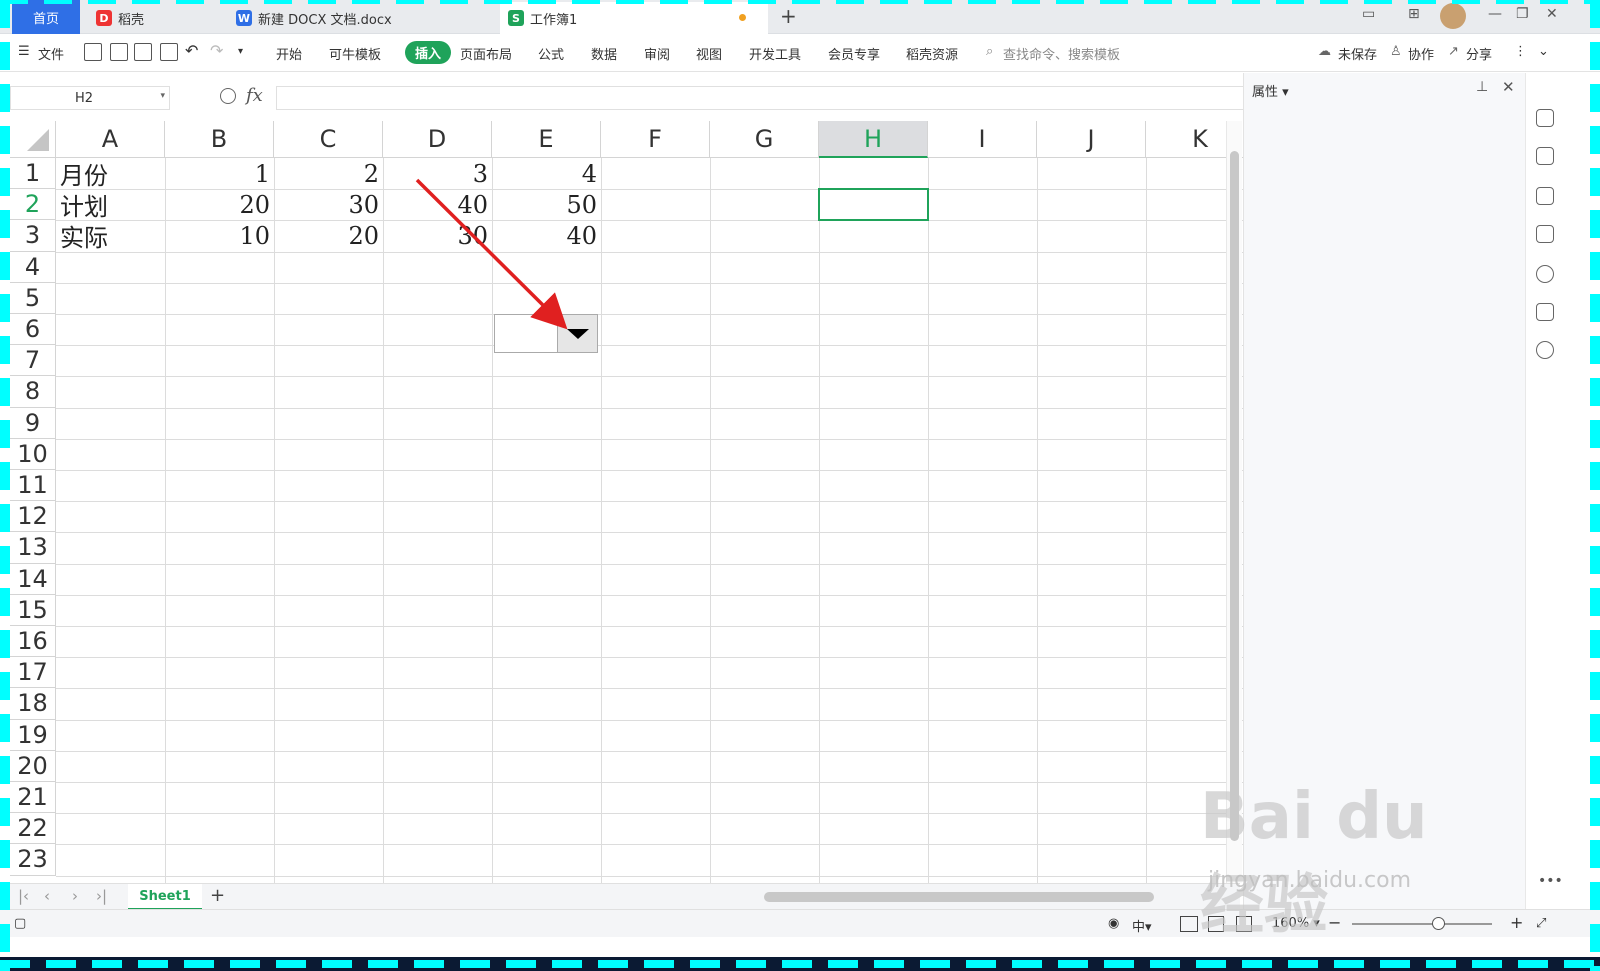  Describe the element at coordinates (982, 139) in the screenshot. I see `column-header-i: I` at that location.